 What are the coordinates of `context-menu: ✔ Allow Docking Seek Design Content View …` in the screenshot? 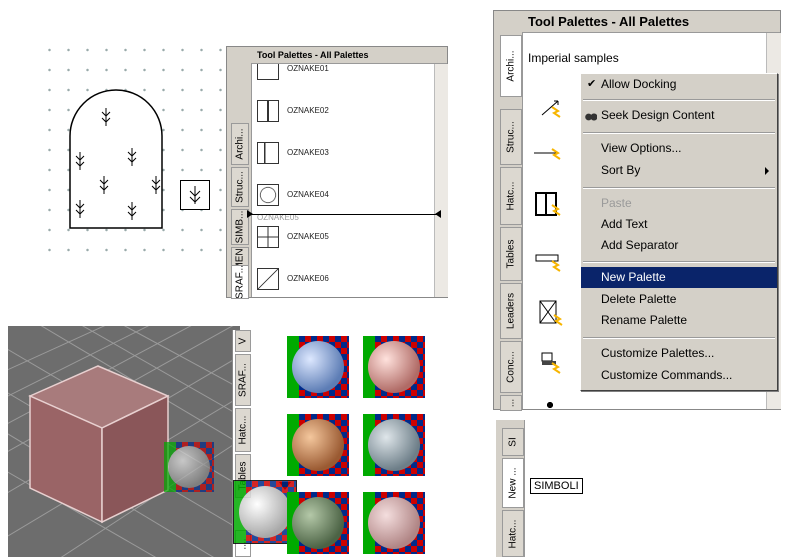 It's located at (679, 232).